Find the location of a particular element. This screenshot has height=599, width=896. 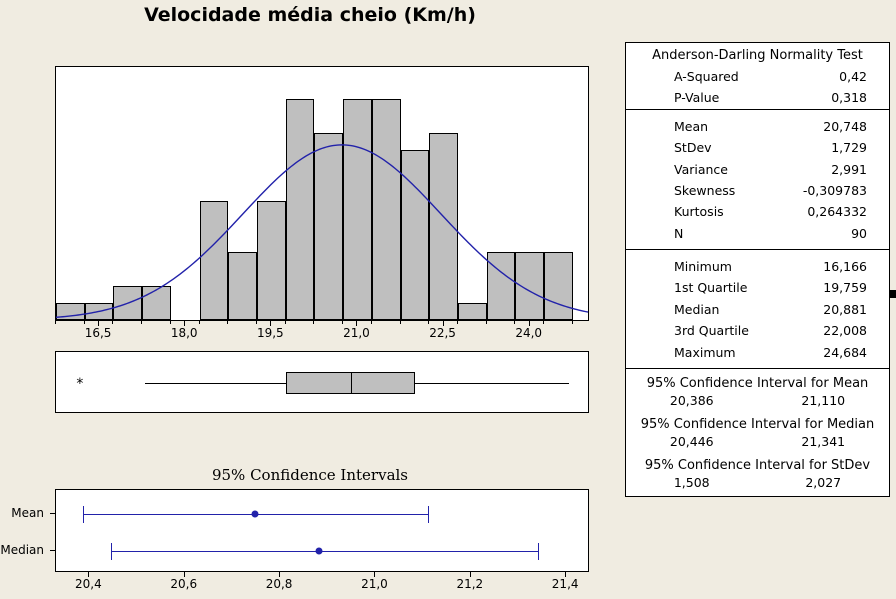

stat-label: Maximum is located at coordinates (705, 352).